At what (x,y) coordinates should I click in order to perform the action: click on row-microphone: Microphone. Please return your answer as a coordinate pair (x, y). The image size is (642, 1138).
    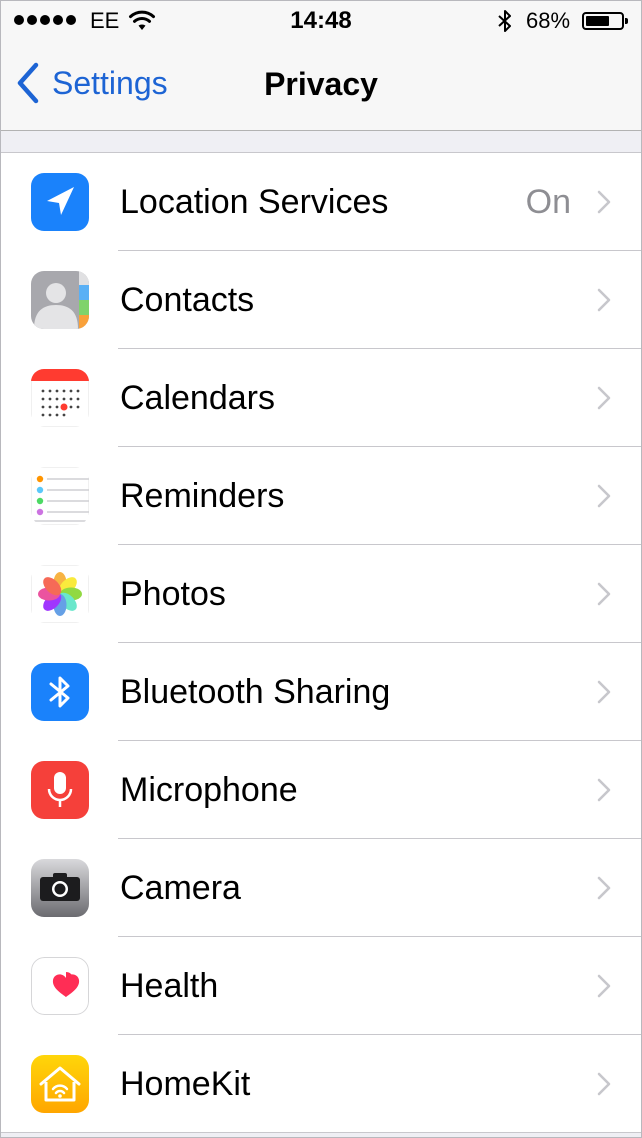
    Looking at the image, I should click on (321, 790).